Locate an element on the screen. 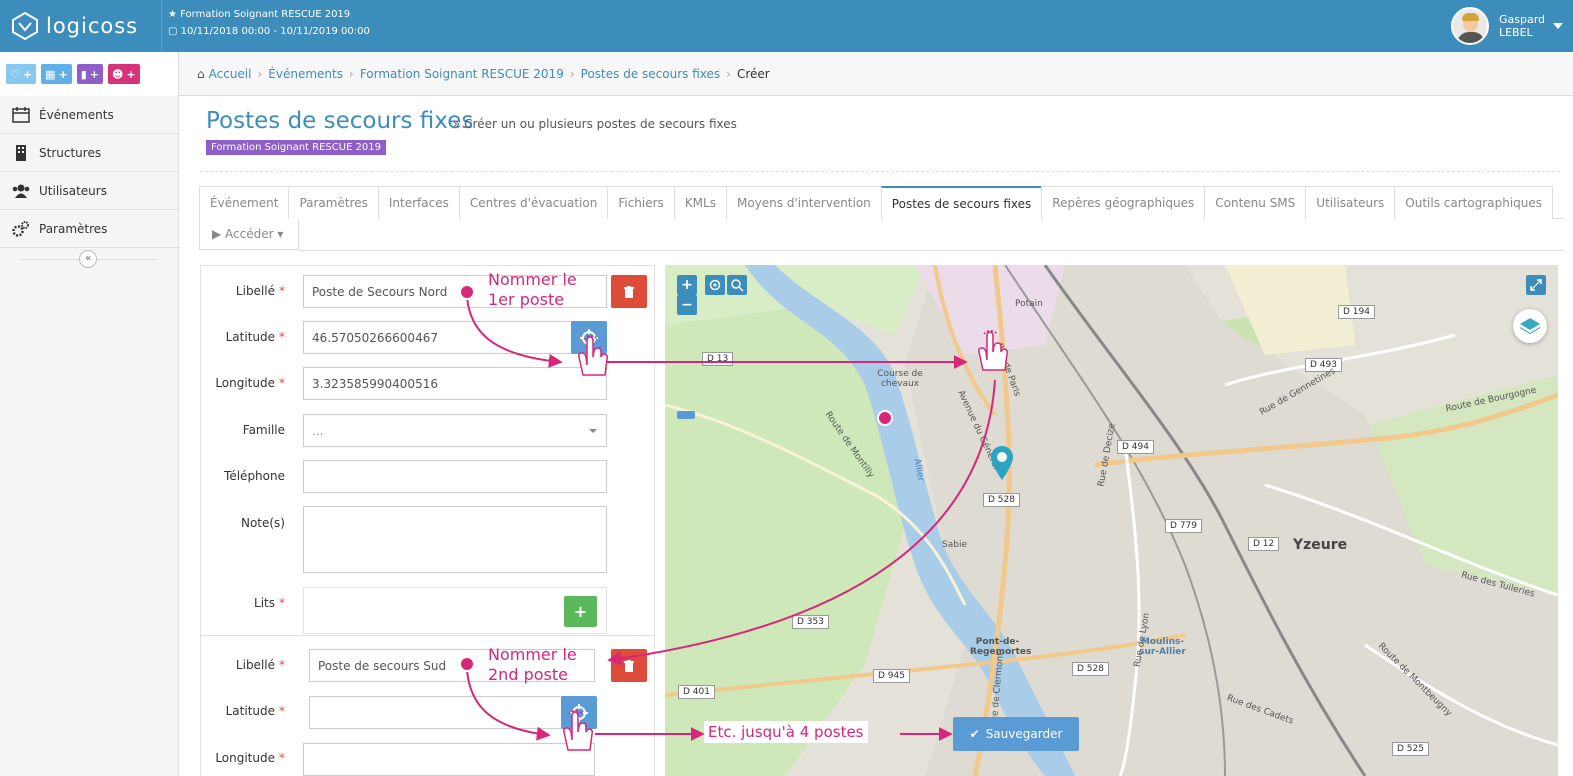 The height and width of the screenshot is (776, 1573). sidebar-item-structures: Structures is located at coordinates (89, 153).